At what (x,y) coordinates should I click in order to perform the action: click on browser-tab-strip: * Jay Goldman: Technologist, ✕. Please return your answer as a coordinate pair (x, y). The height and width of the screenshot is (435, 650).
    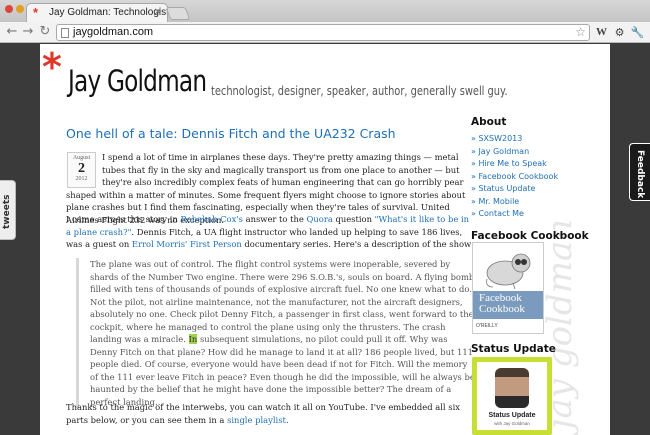
    Looking at the image, I should click on (325, 11).